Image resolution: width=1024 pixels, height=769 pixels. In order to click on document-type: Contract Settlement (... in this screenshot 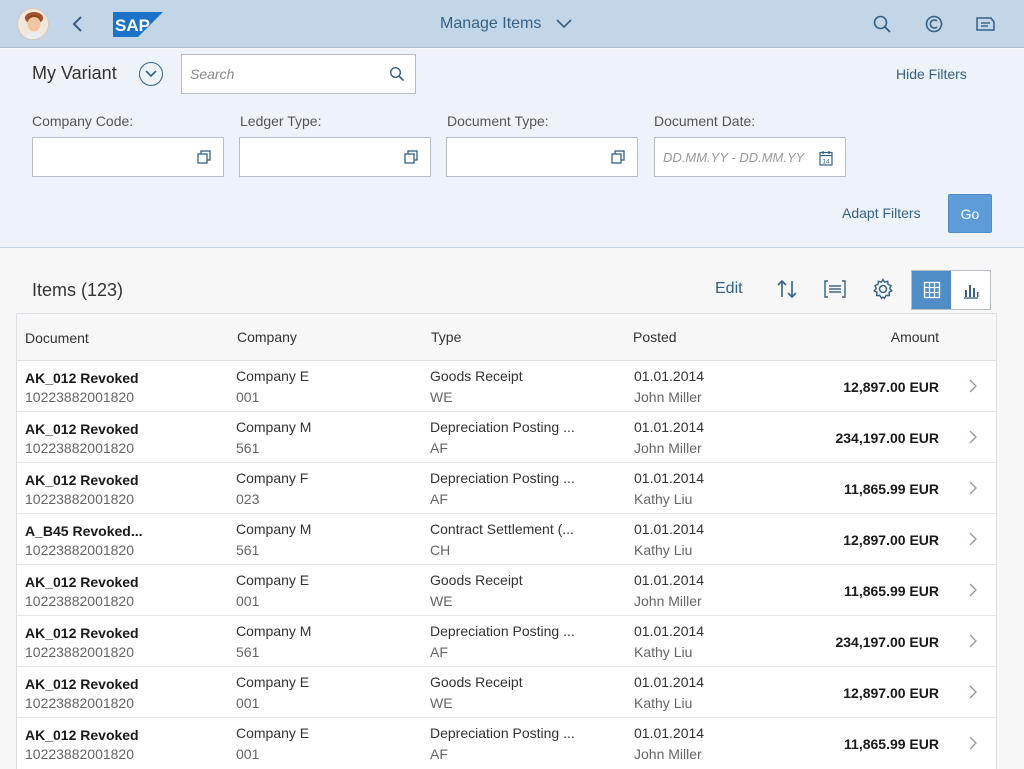, I will do `click(502, 529)`.